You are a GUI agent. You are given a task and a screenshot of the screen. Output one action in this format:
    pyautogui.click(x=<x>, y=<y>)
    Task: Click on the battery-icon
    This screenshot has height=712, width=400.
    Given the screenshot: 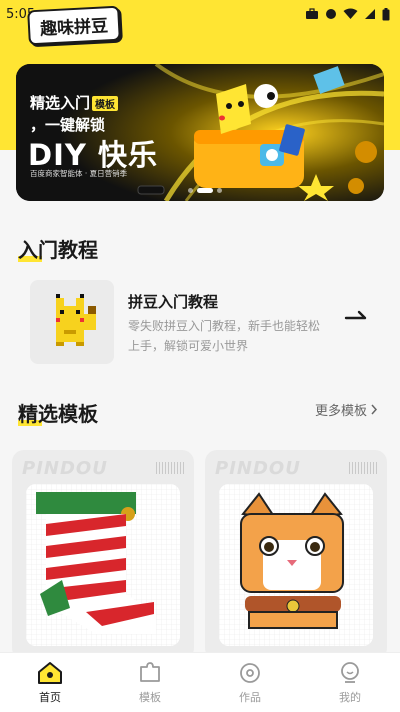 What is the action you would take?
    pyautogui.click(x=386, y=13)
    